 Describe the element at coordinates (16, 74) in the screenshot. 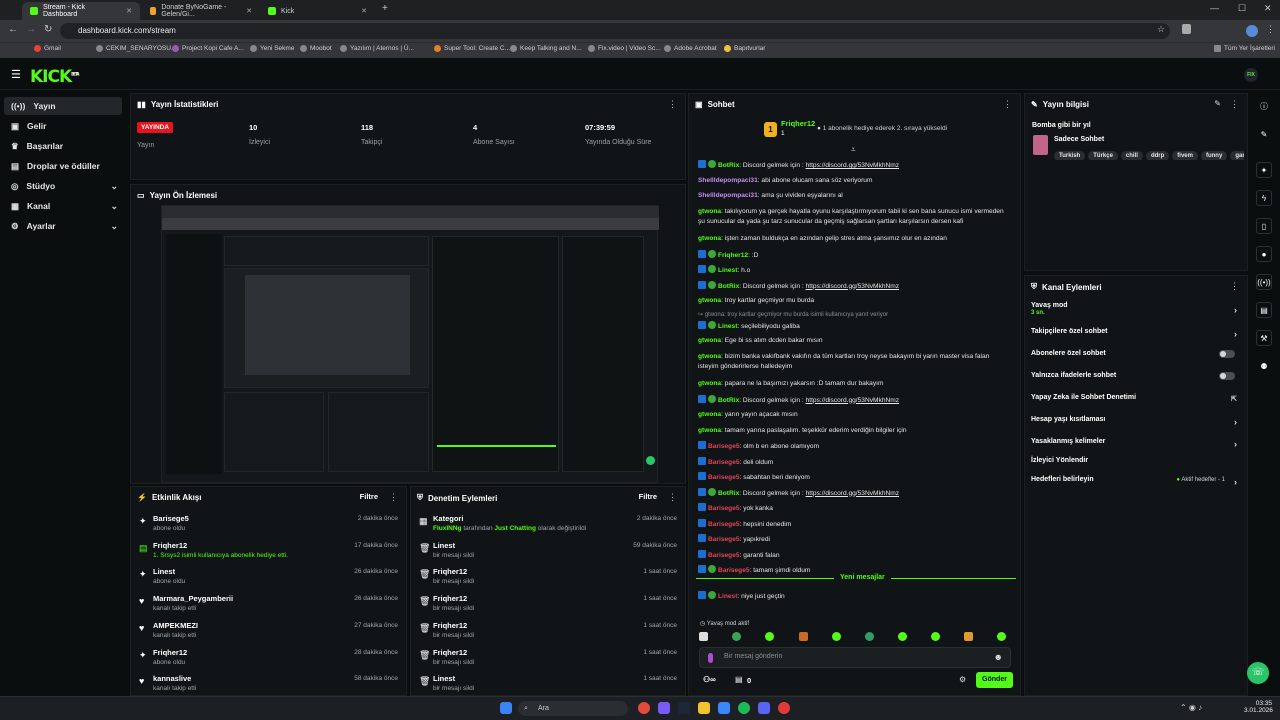

I see `hamburger-menu-icon: ☰` at that location.